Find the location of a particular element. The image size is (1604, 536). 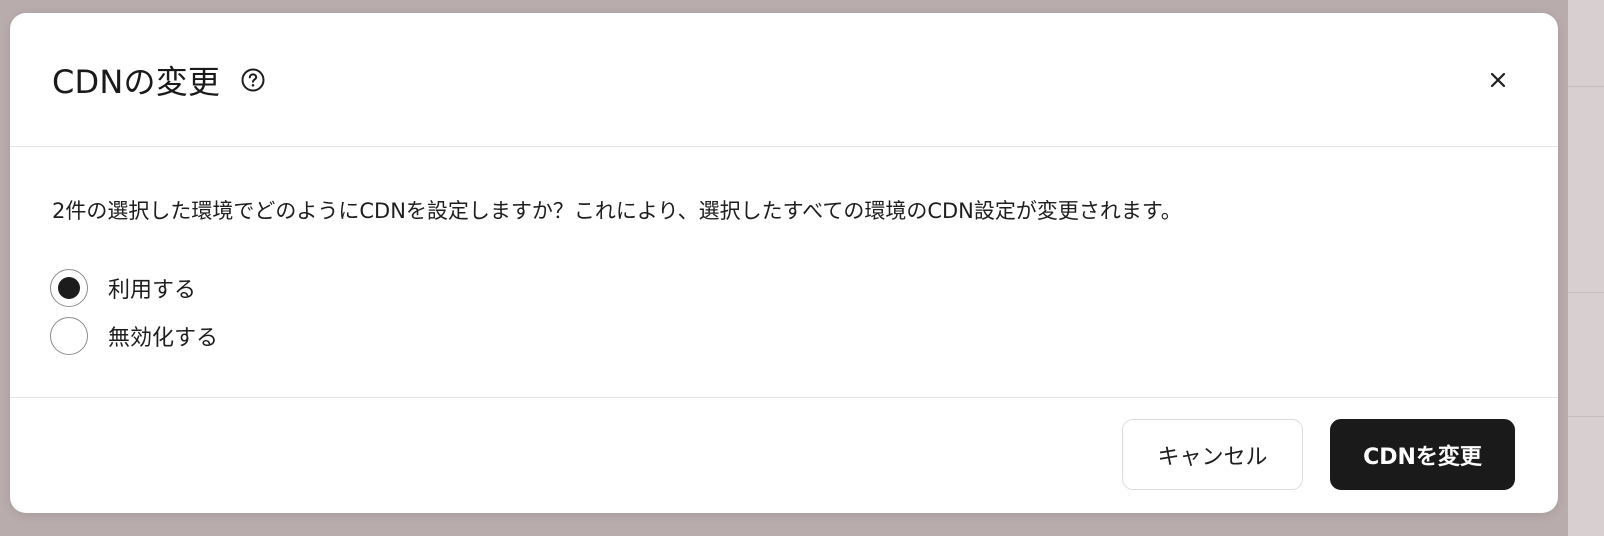

radio-selected-dot is located at coordinates (69, 288).